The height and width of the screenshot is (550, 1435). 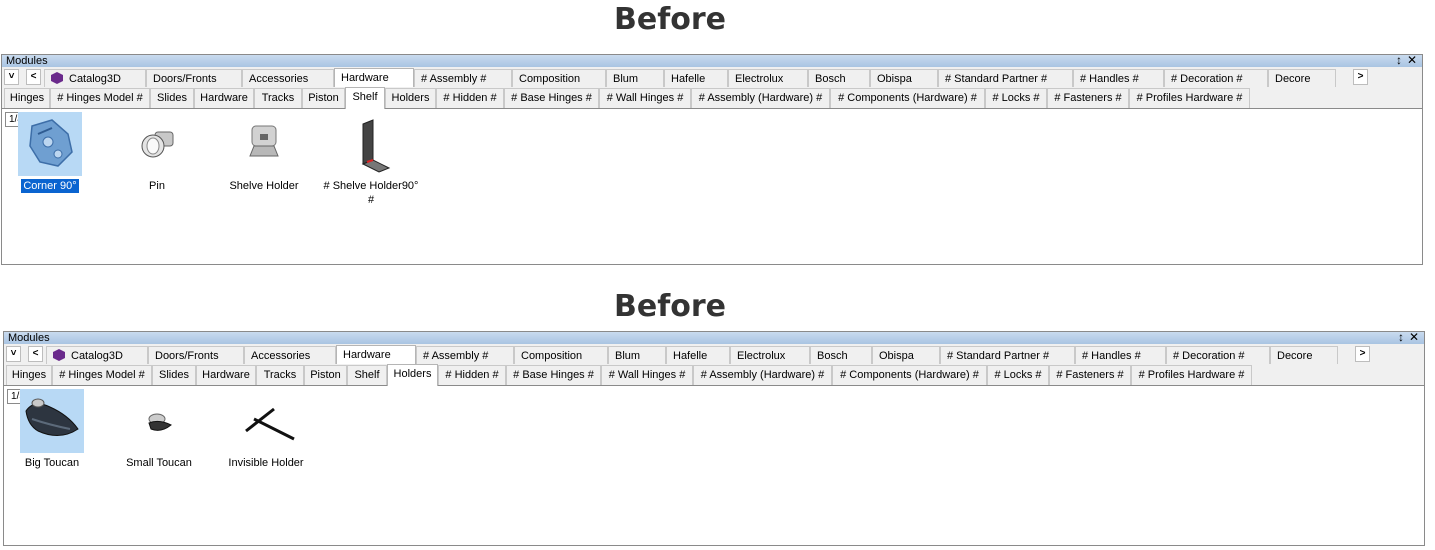 I want to click on module-item-corner-90: Corner 90°, so click(x=50, y=153).